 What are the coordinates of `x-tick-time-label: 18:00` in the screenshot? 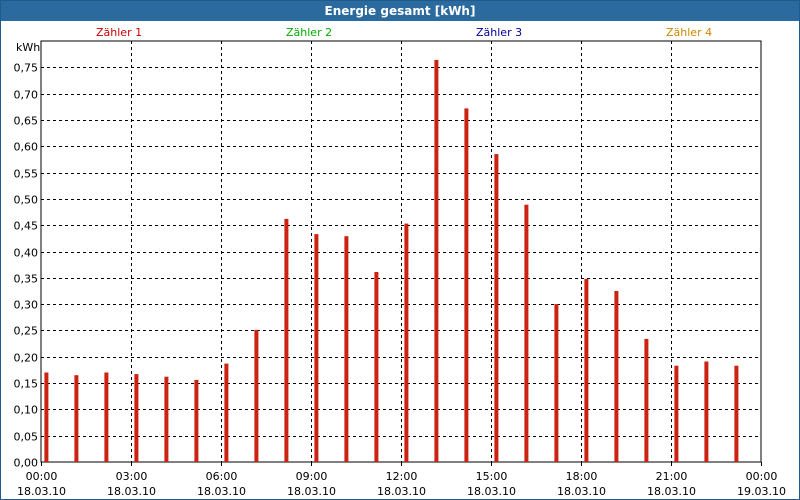 It's located at (582, 476).